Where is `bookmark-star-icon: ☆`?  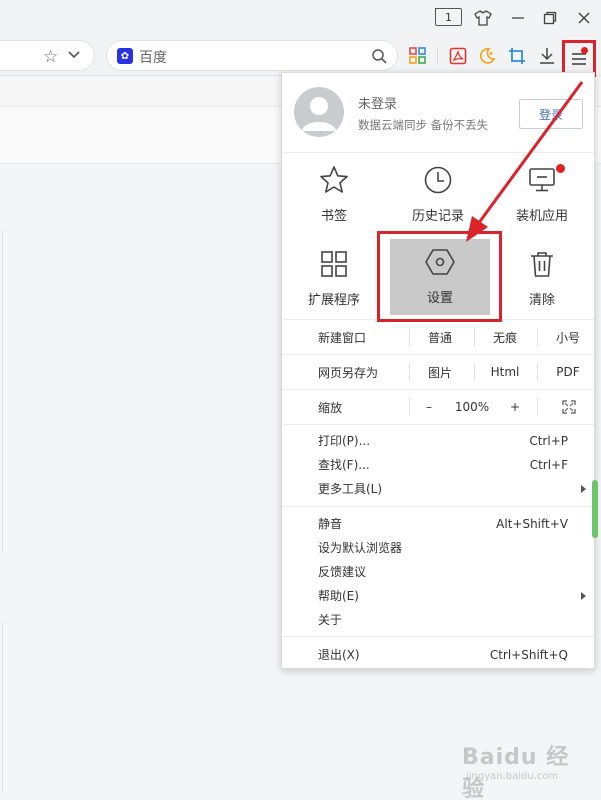
bookmark-star-icon: ☆ is located at coordinates (50, 57).